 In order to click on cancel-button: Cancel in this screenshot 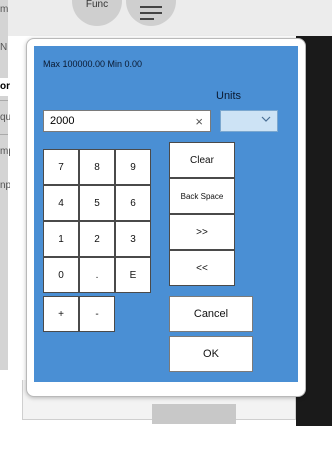, I will do `click(211, 314)`.